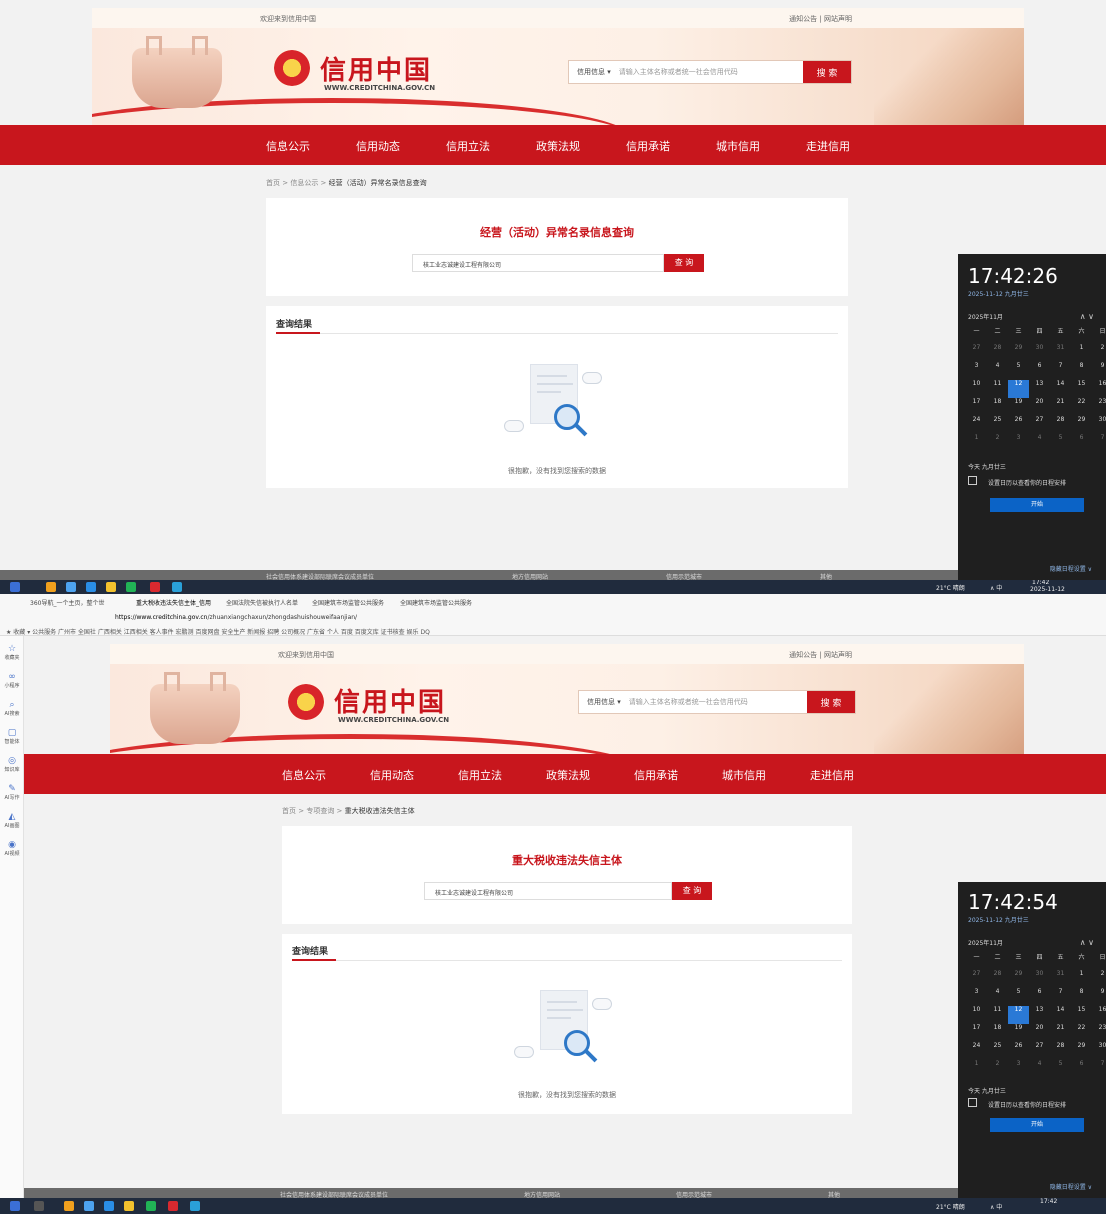  What do you see at coordinates (1099, 407) in the screenshot?
I see `calendar-day: 23` at bounding box center [1099, 407].